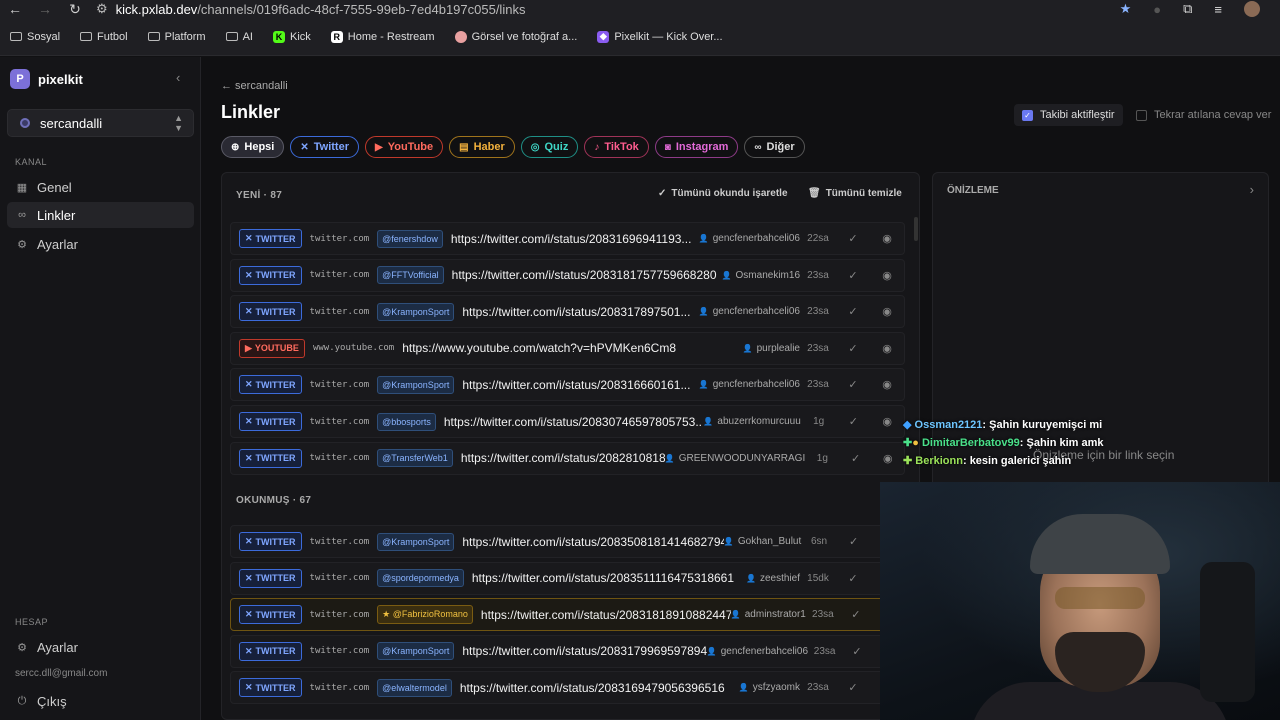 The width and height of the screenshot is (1280, 720). What do you see at coordinates (410, 275) in the screenshot?
I see `author-handle: @FFTVofficial` at bounding box center [410, 275].